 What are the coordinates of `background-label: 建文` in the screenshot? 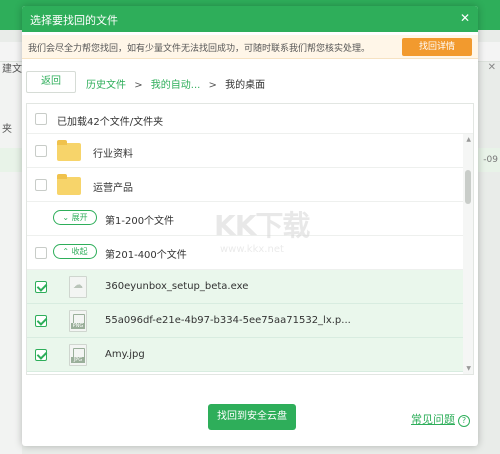 It's located at (12, 69).